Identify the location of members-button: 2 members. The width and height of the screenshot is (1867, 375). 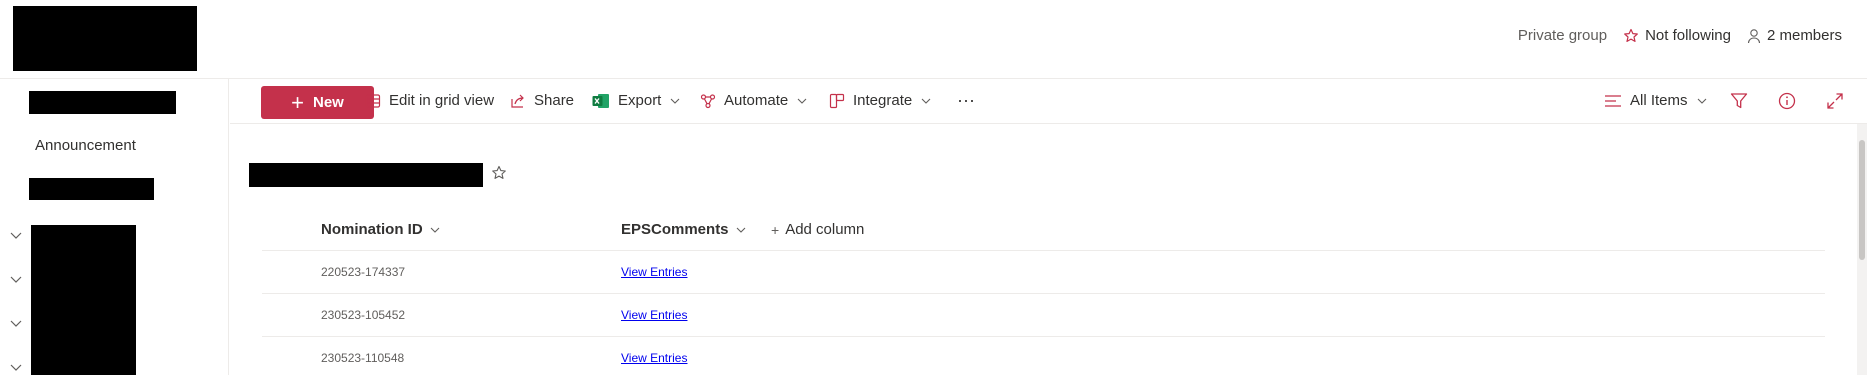
(1794, 35).